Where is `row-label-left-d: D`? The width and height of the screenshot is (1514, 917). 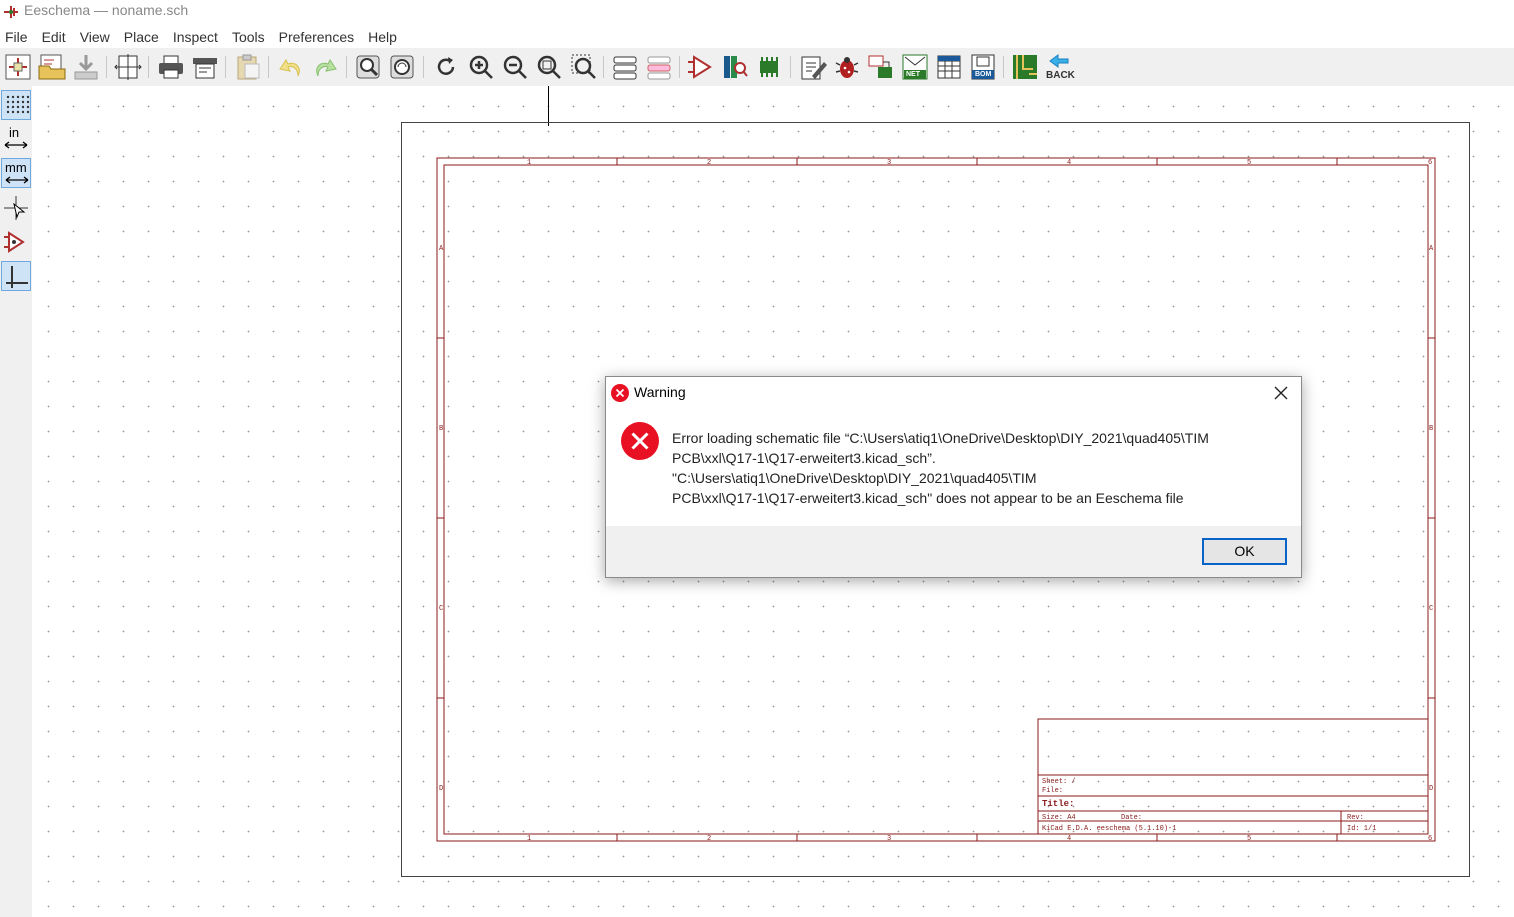
row-label-left-d: D is located at coordinates (441, 789).